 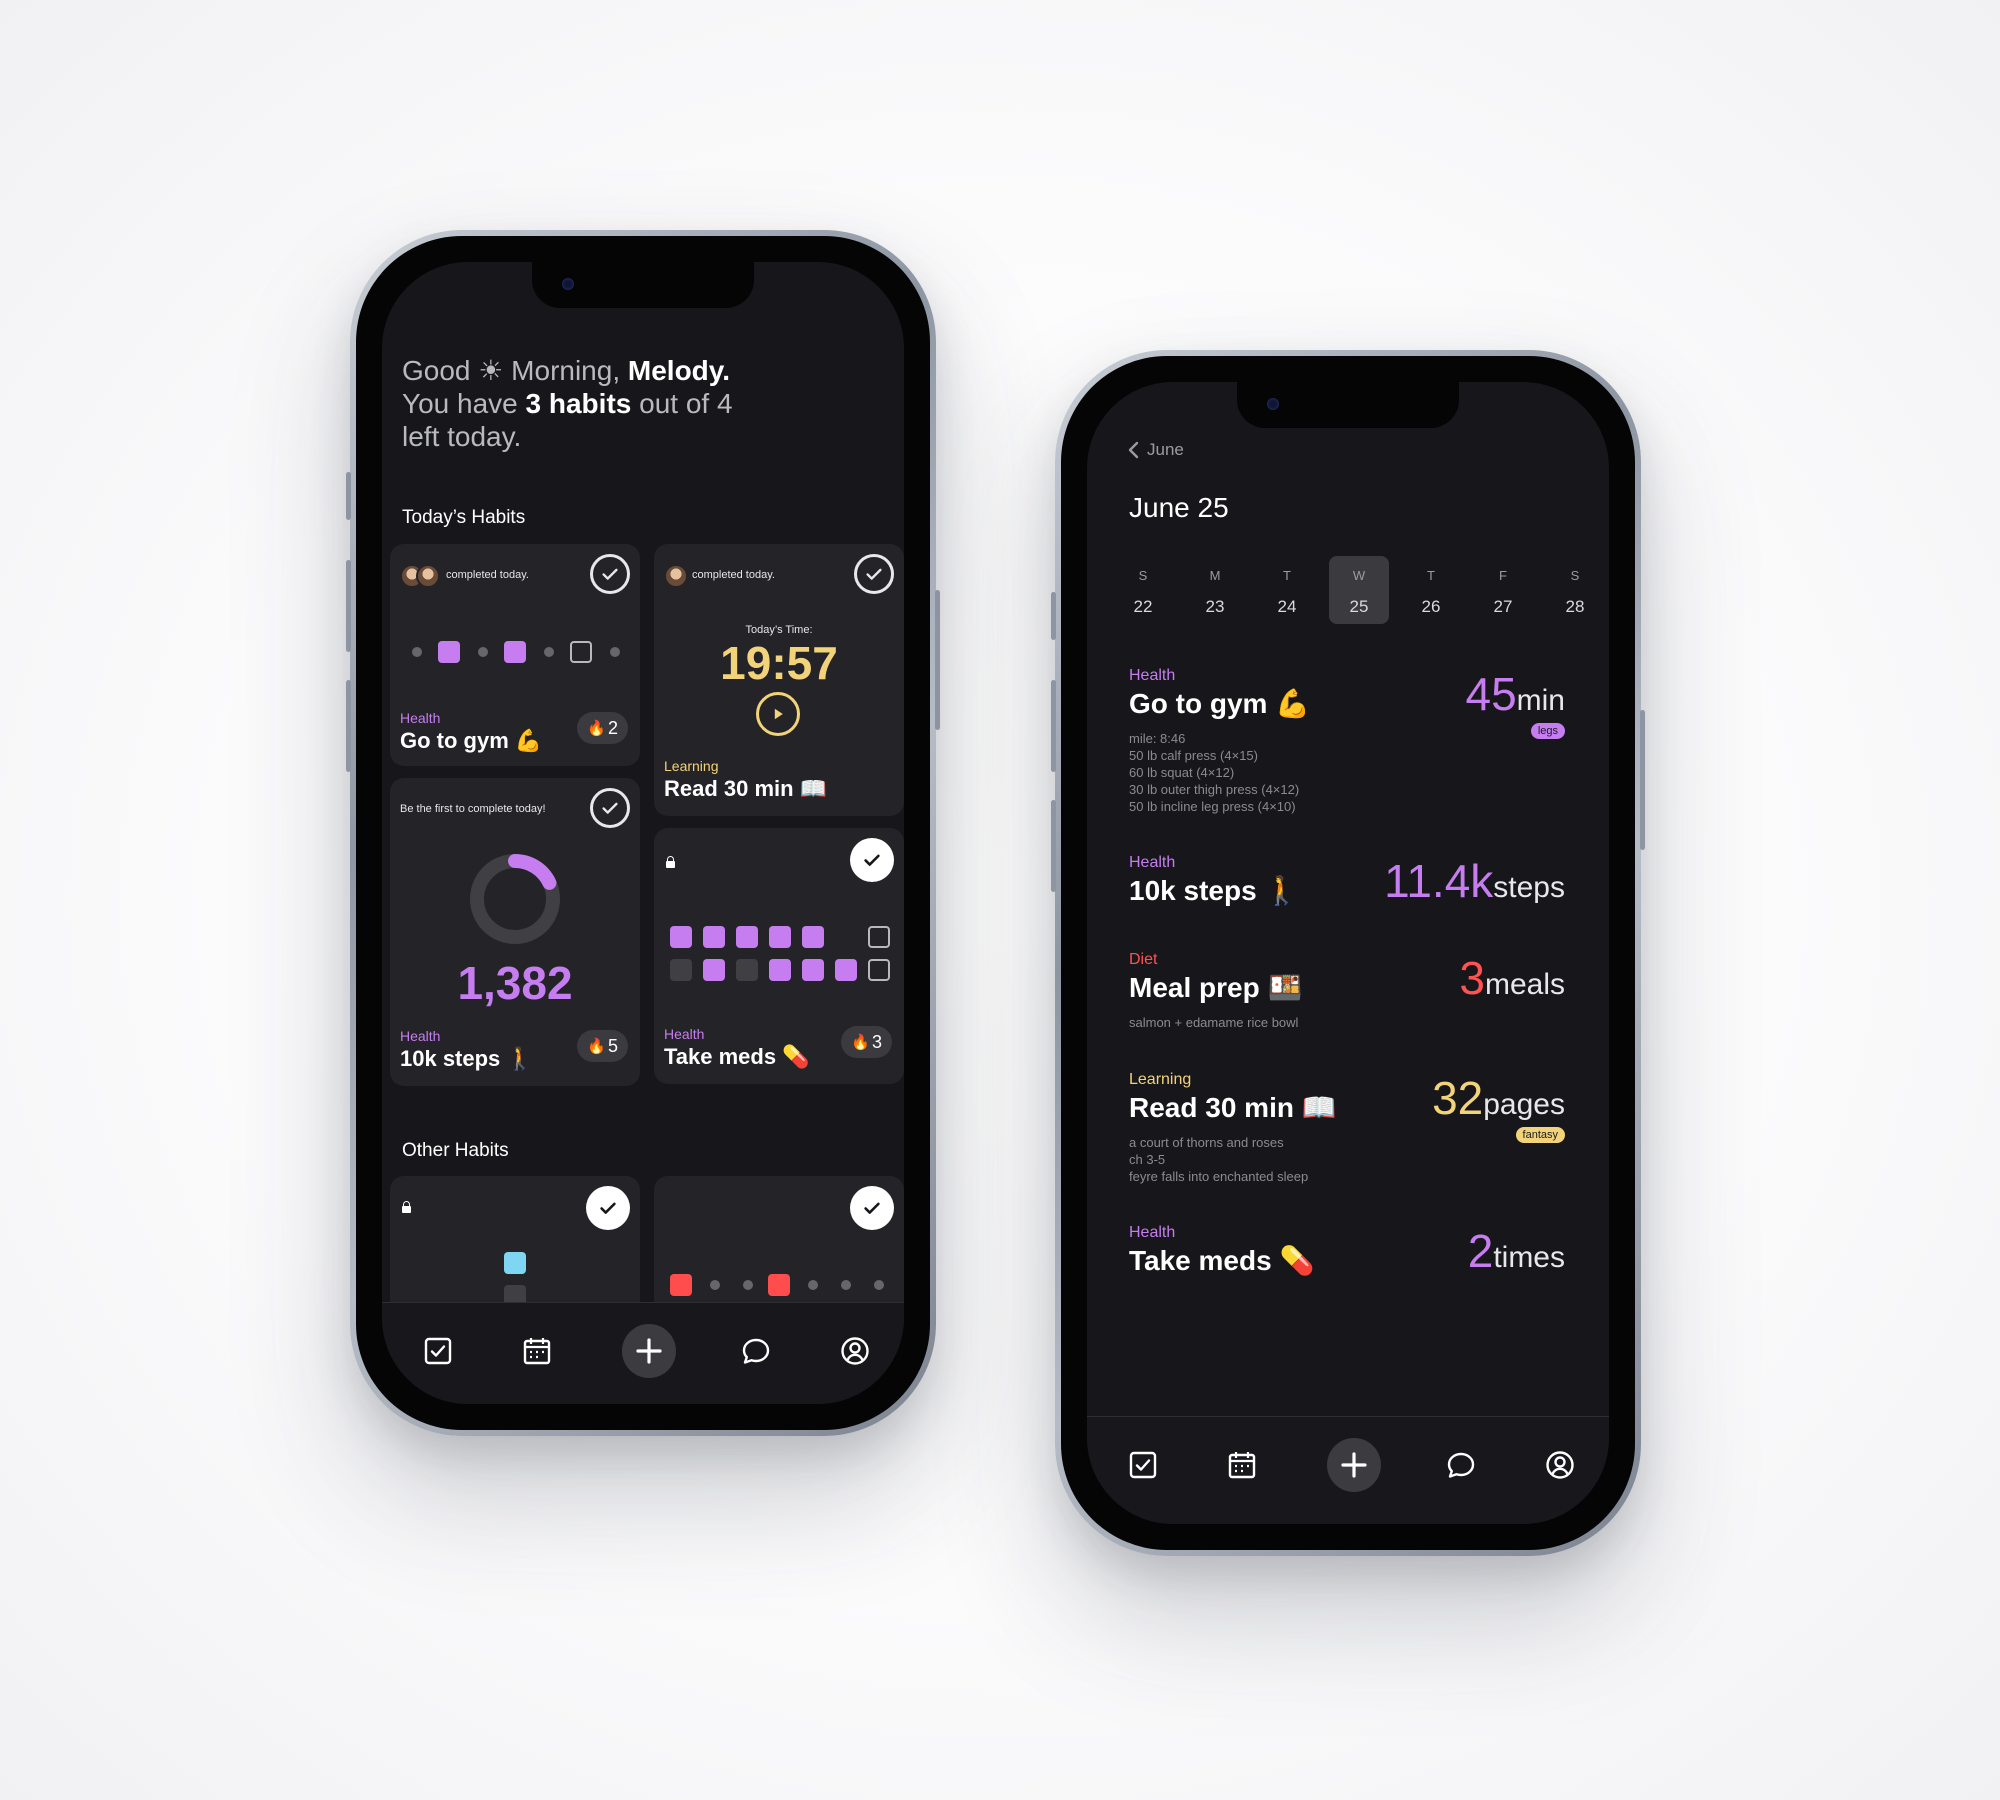 I want to click on back-button: June, so click(x=1155, y=450).